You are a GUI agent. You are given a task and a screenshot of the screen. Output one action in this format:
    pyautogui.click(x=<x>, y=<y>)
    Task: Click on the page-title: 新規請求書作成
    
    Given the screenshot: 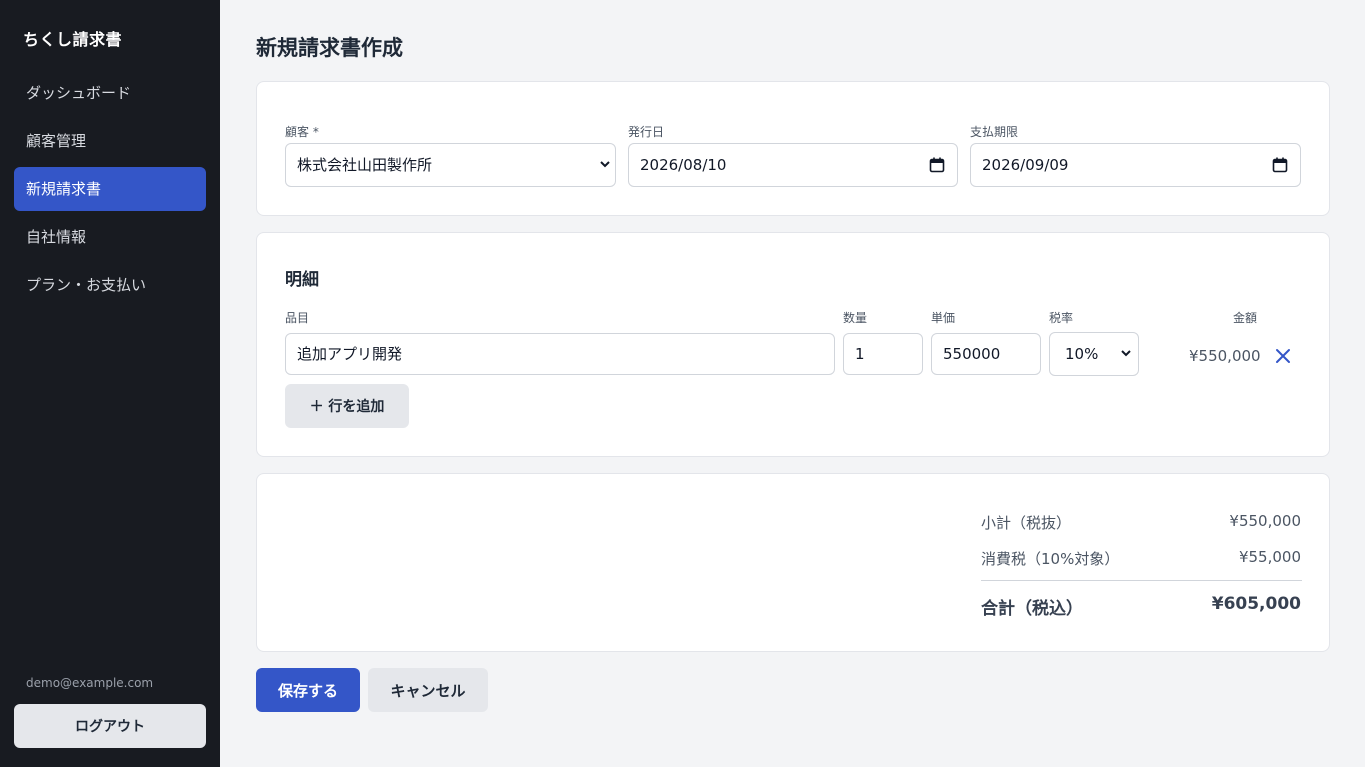 What is the action you would take?
    pyautogui.click(x=329, y=48)
    